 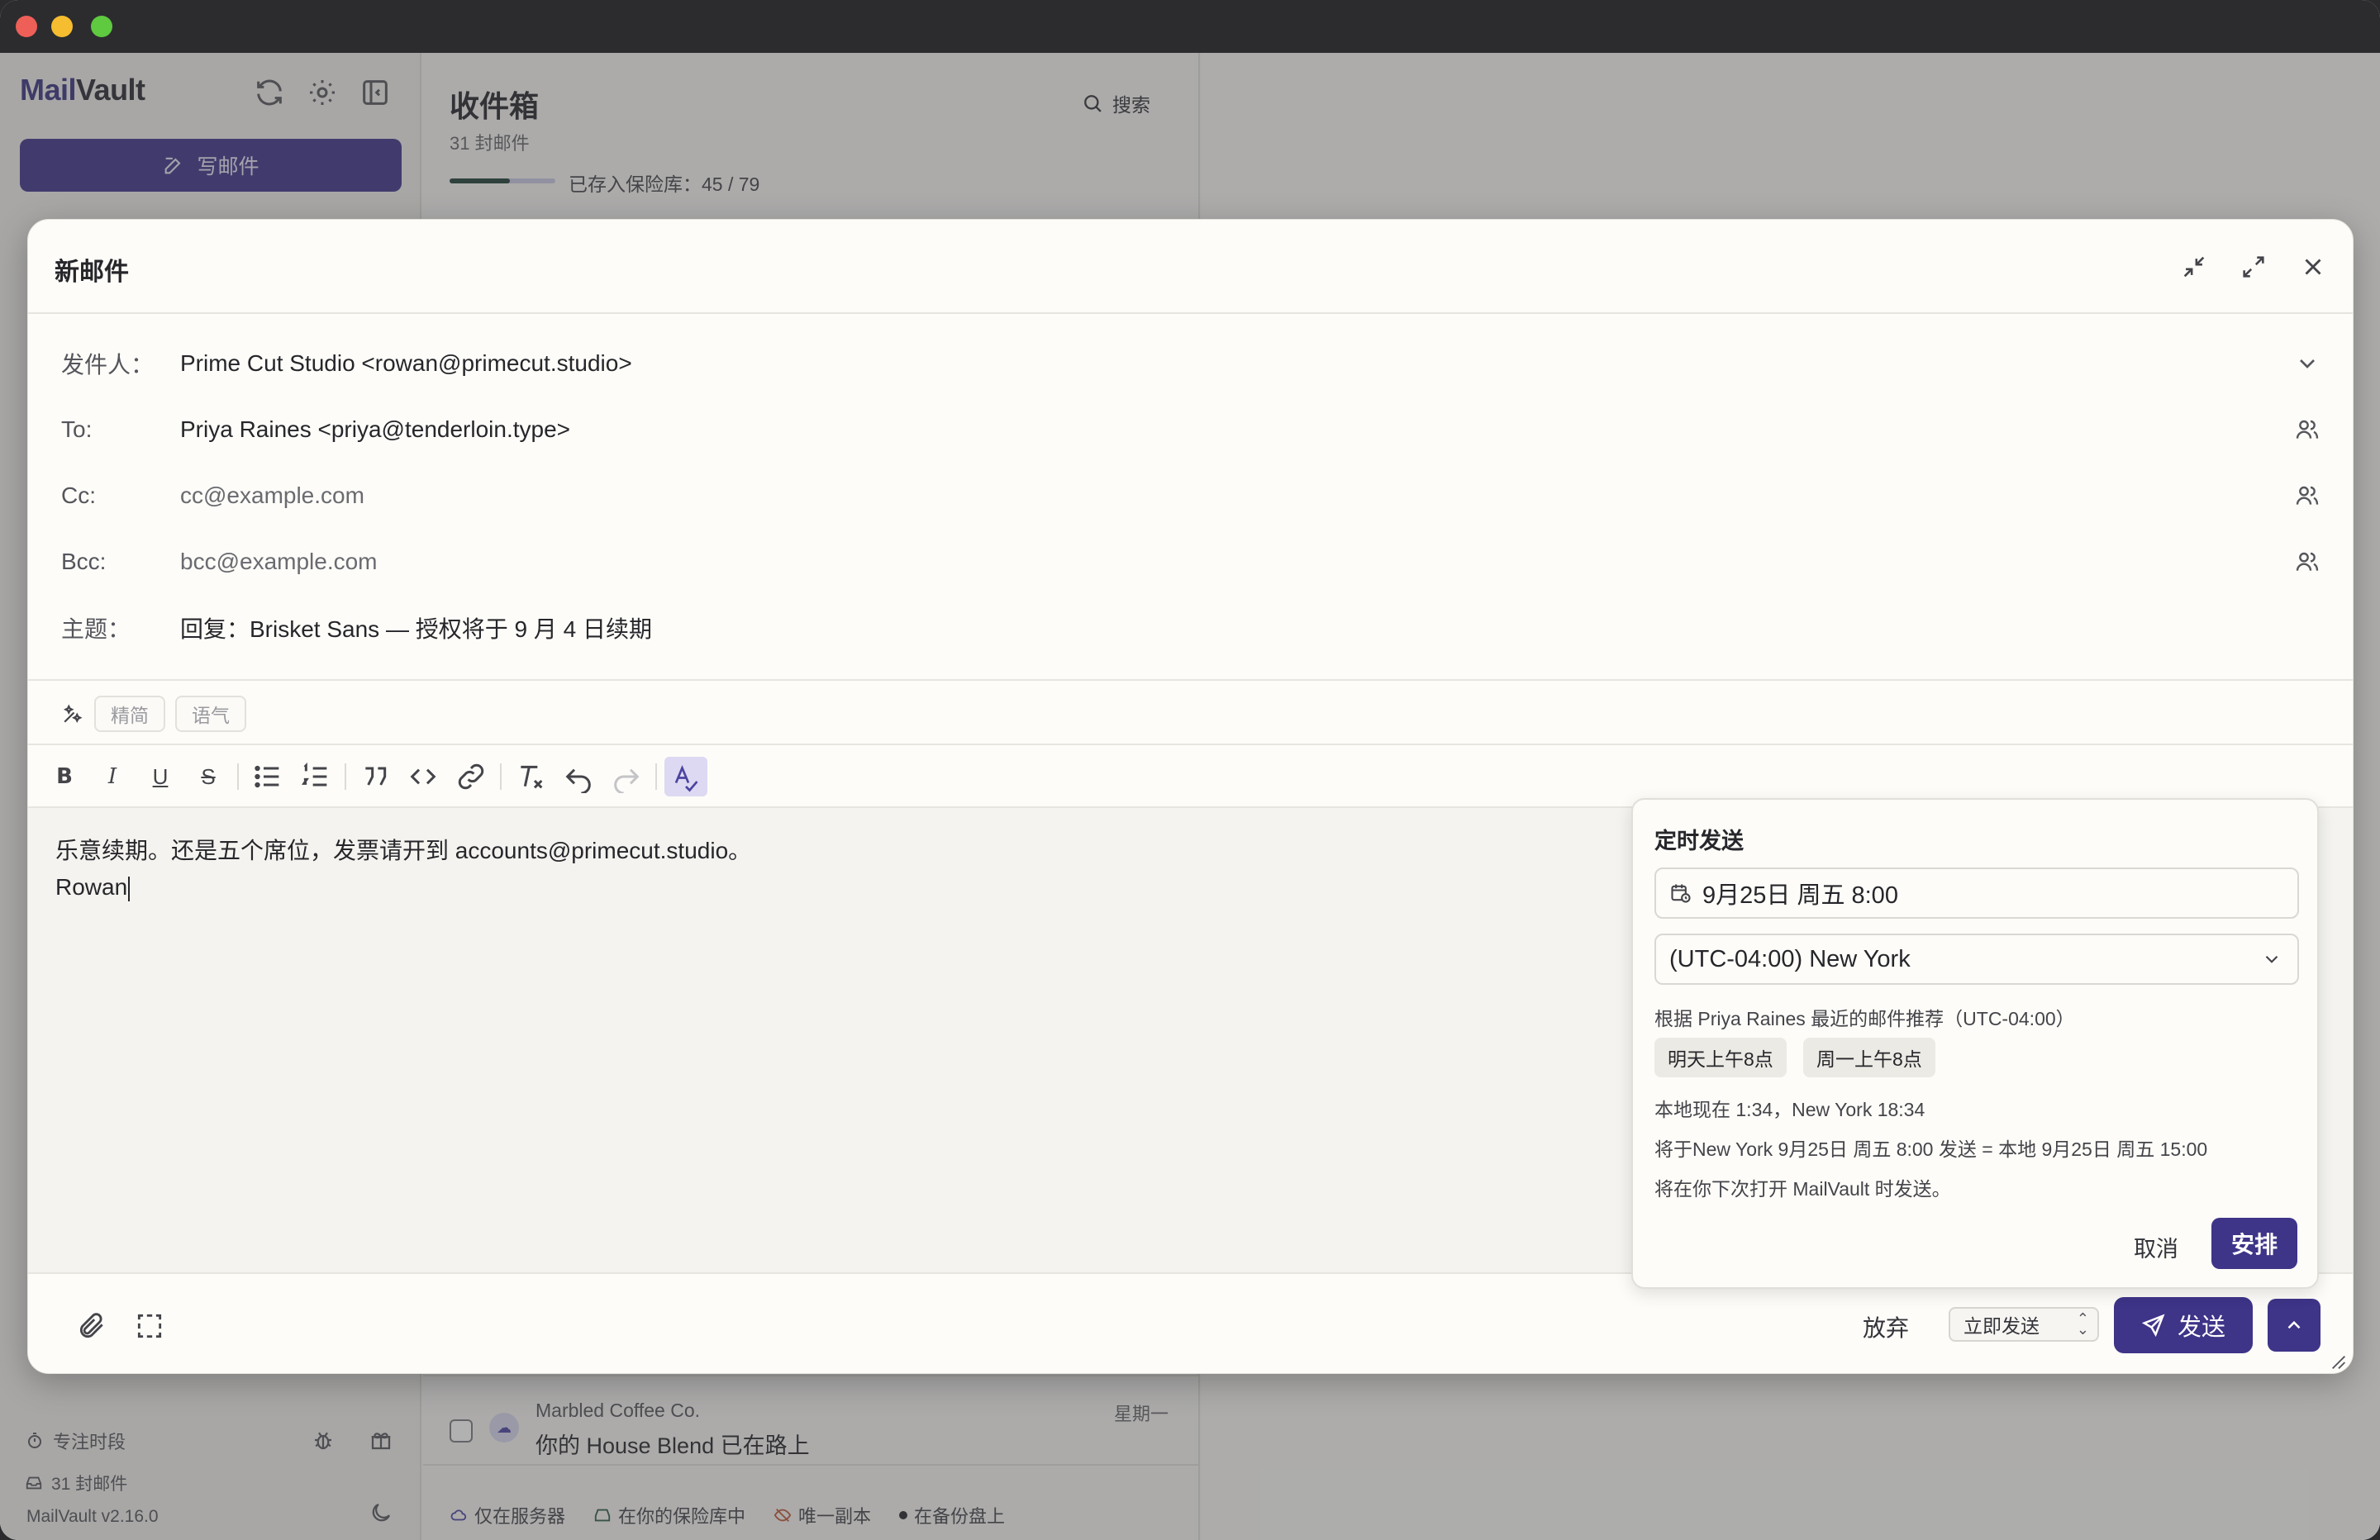 What do you see at coordinates (1789, 1109) in the screenshot?
I see `local-time-now: 本地现在 1:34，New York 18:34` at bounding box center [1789, 1109].